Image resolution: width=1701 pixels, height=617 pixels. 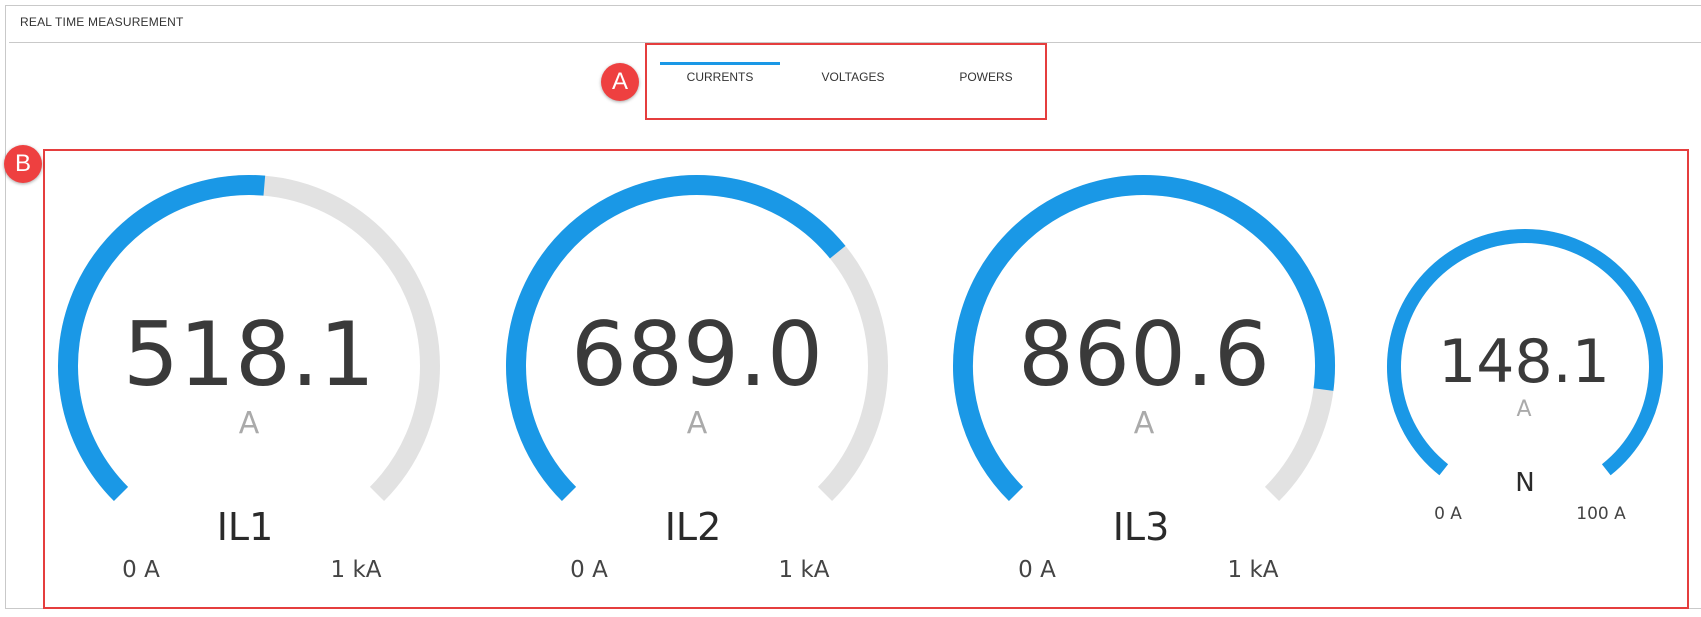 I want to click on gauge-il3-unit: A, so click(x=1144, y=423).